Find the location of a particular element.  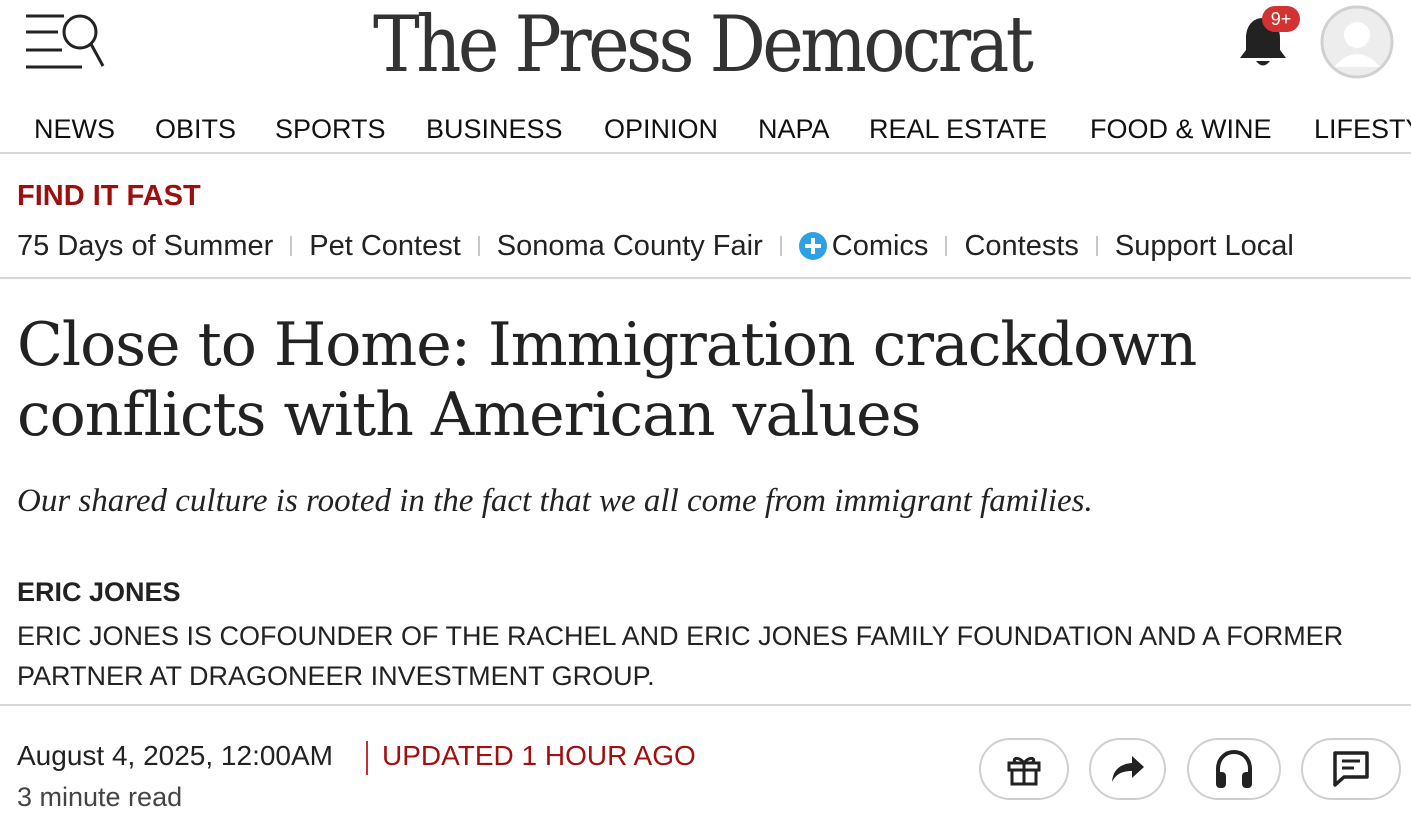

share-icon is located at coordinates (1127, 769).